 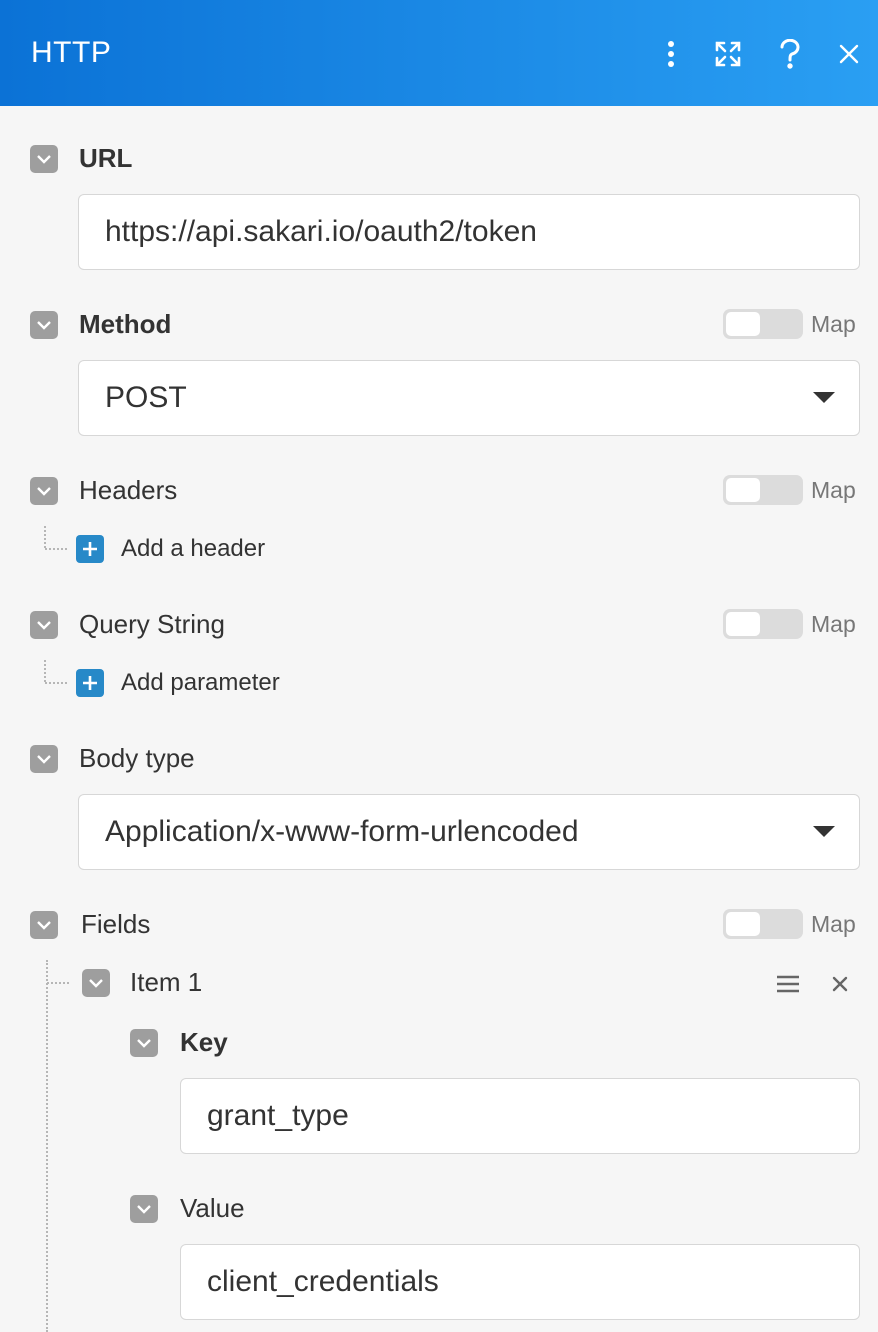 I want to click on collapse-value-chevron-icon, so click(x=144, y=1209).